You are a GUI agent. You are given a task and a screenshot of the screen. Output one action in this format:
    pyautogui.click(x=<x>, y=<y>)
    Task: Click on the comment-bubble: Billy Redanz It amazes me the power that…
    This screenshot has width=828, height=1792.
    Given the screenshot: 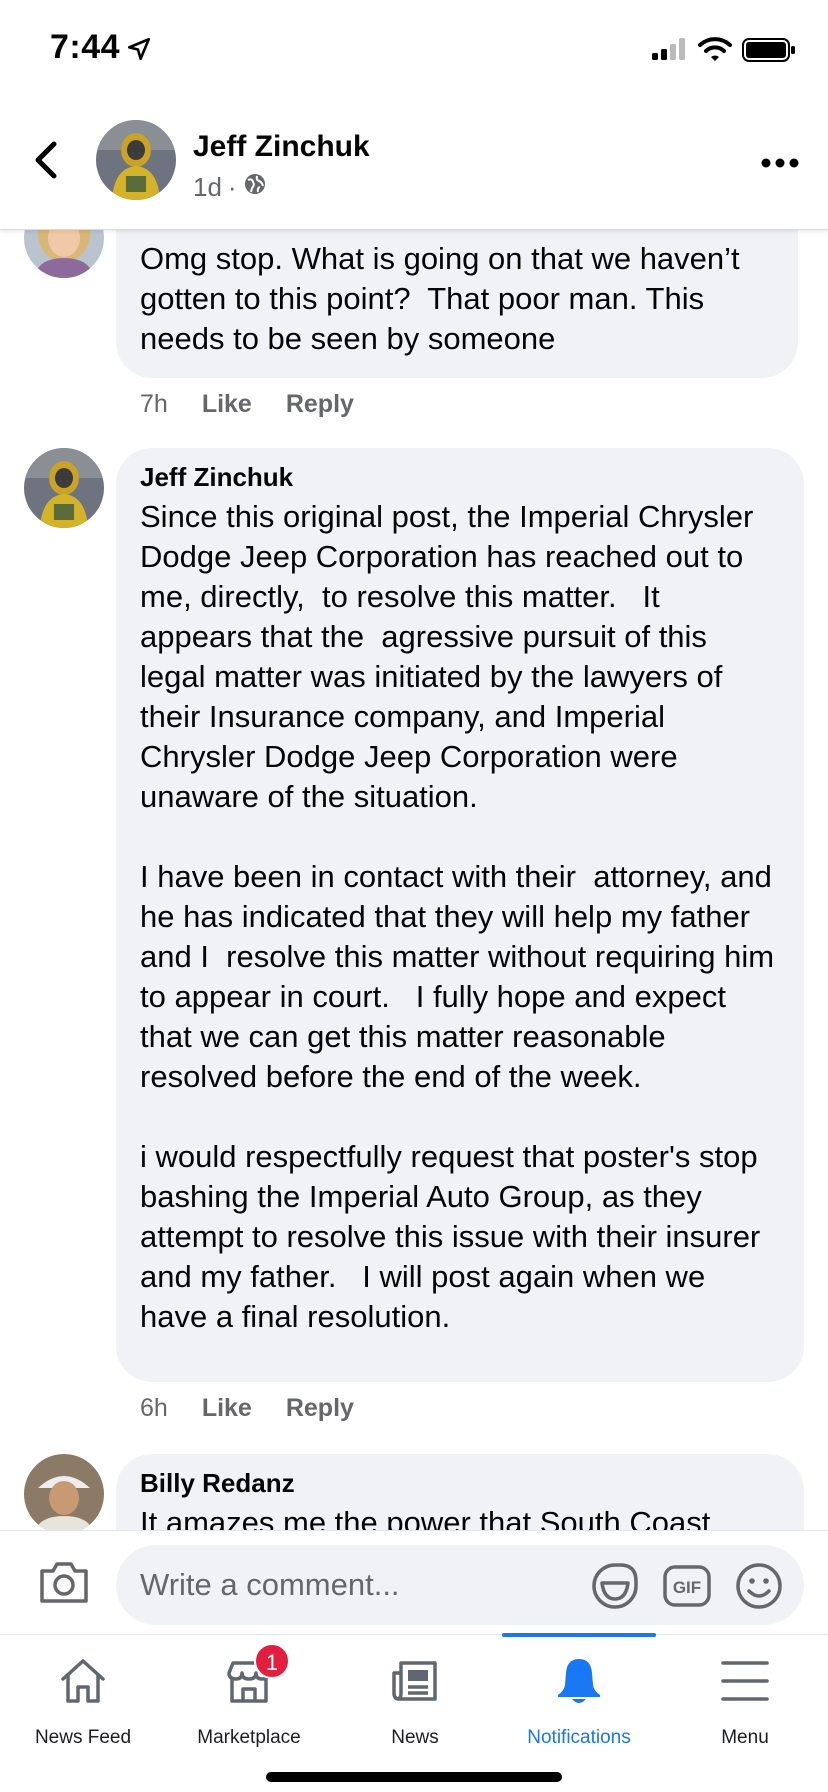 What is the action you would take?
    pyautogui.click(x=460, y=1492)
    